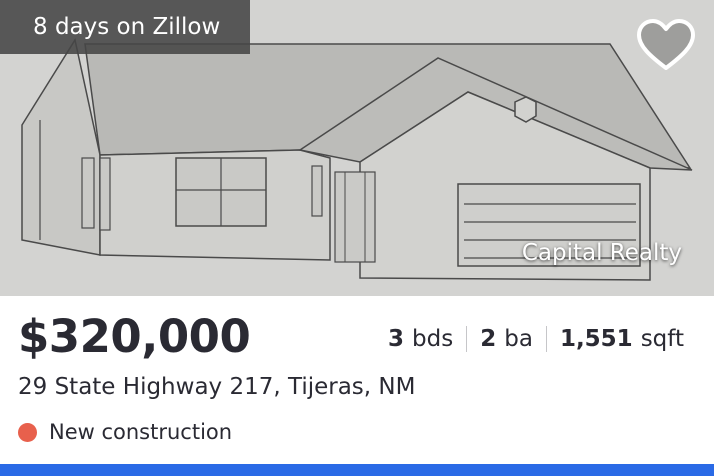 The height and width of the screenshot is (476, 714). Describe the element at coordinates (596, 339) in the screenshot. I see `sqft-count: 1,551` at that location.